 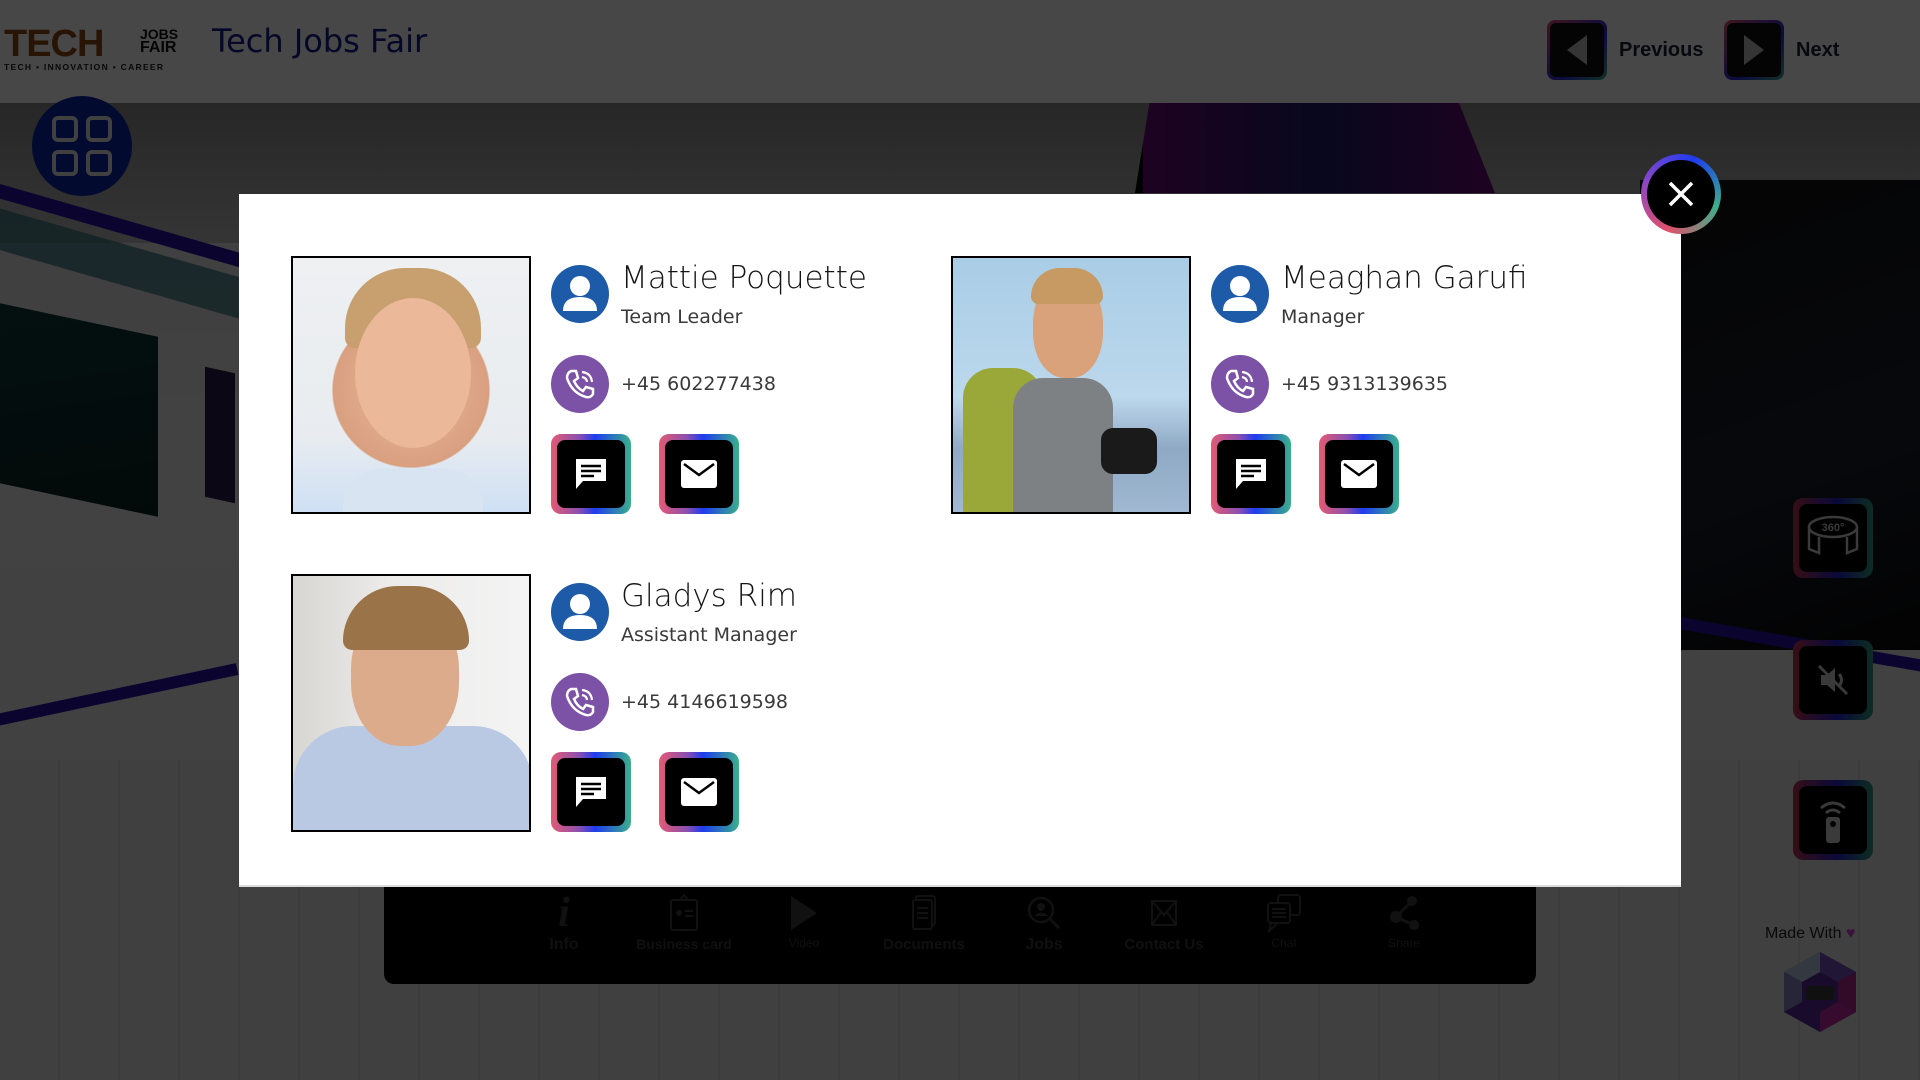 I want to click on contact-card: Meaghan Garufi Manager +45 9313139635, so click(x=1271, y=386).